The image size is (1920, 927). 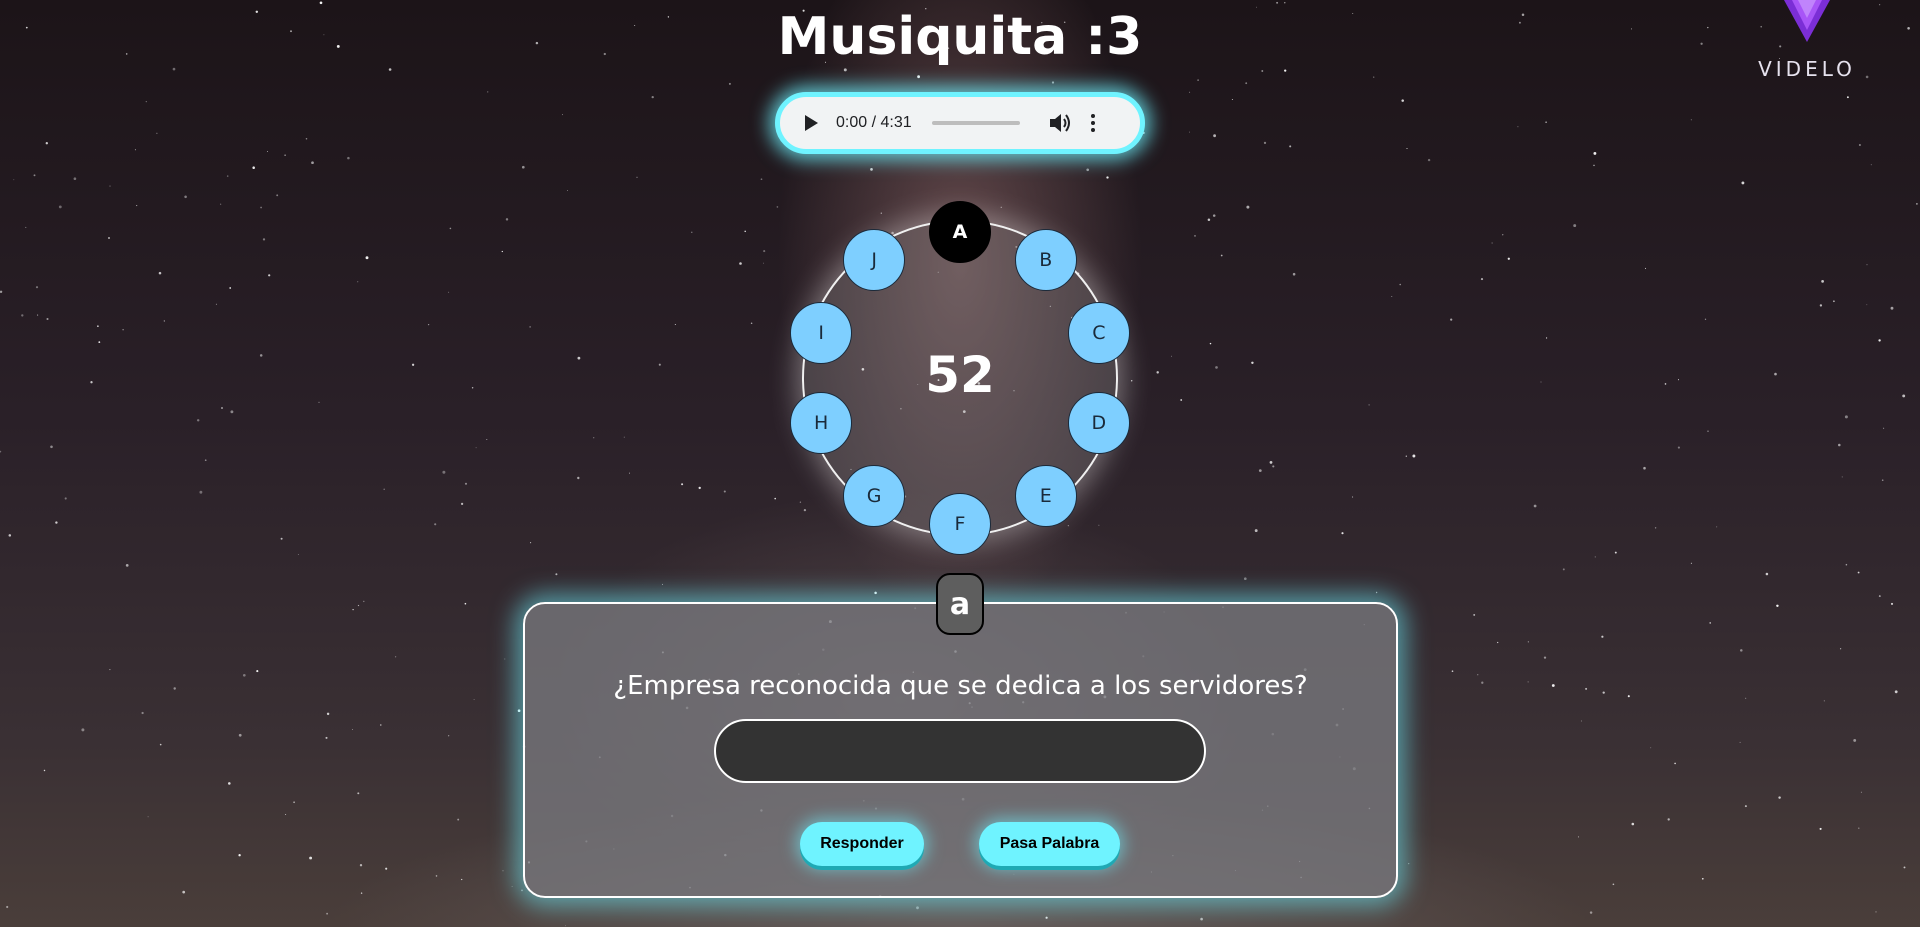 What do you see at coordinates (1045, 259) in the screenshot?
I see `letter-bubble-b: B` at bounding box center [1045, 259].